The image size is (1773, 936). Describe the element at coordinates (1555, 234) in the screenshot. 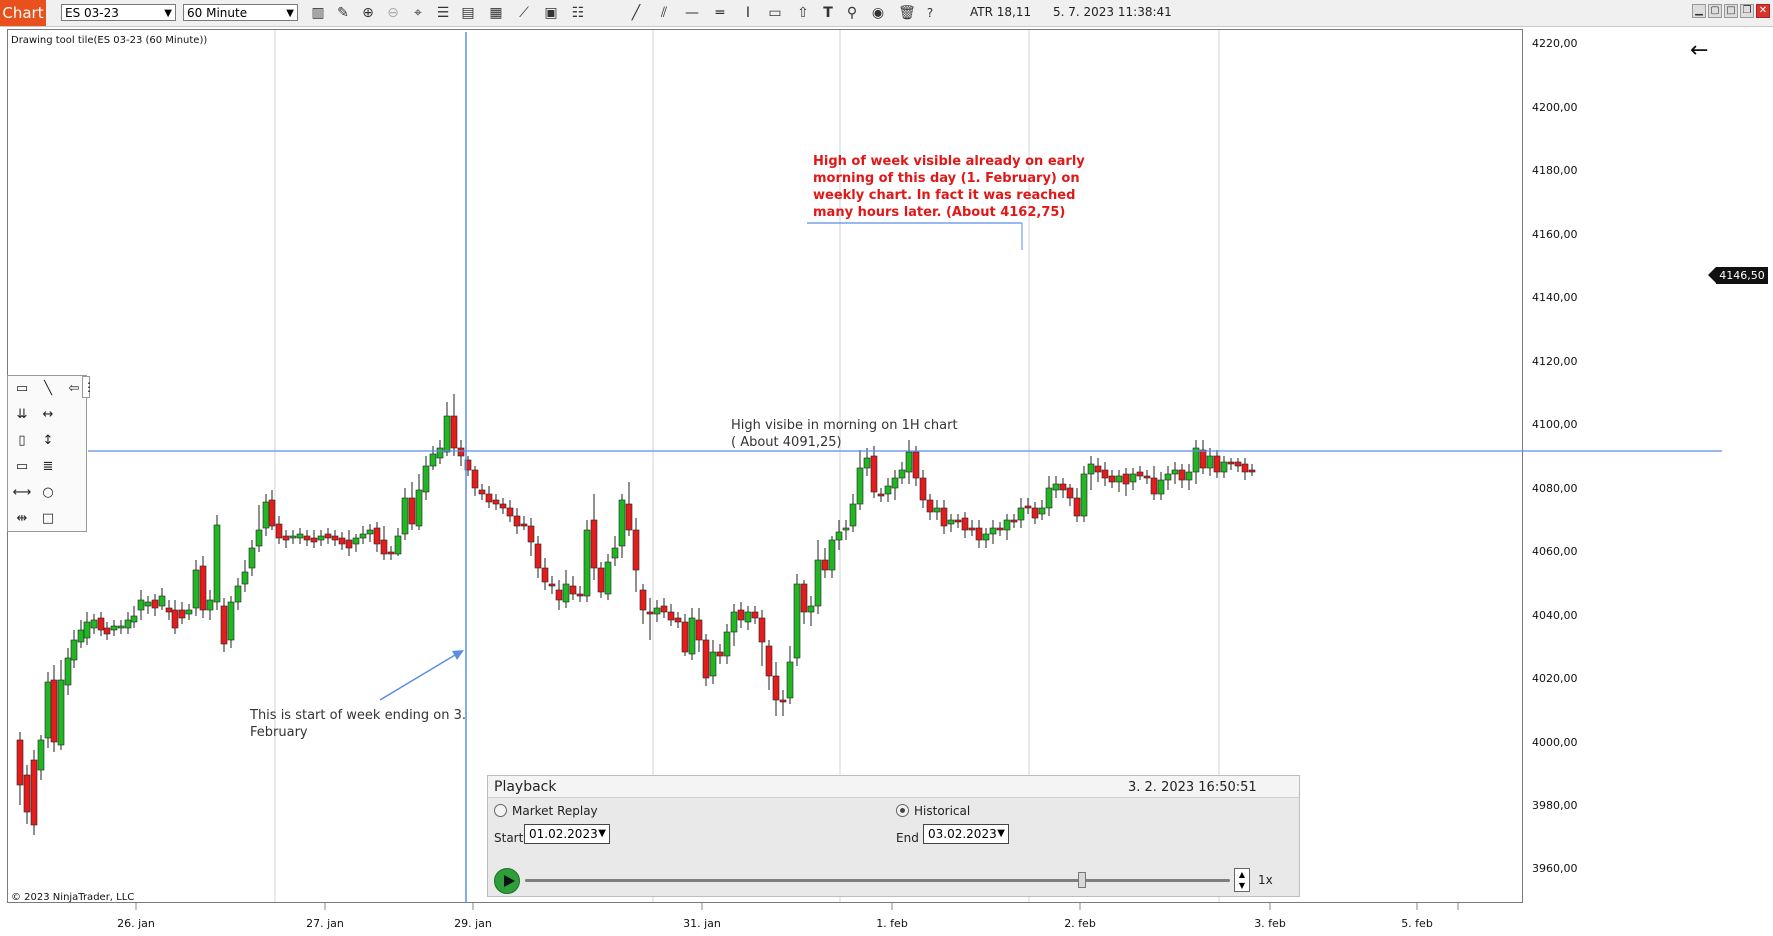

I see `price-tick-label: 4160,00` at that location.